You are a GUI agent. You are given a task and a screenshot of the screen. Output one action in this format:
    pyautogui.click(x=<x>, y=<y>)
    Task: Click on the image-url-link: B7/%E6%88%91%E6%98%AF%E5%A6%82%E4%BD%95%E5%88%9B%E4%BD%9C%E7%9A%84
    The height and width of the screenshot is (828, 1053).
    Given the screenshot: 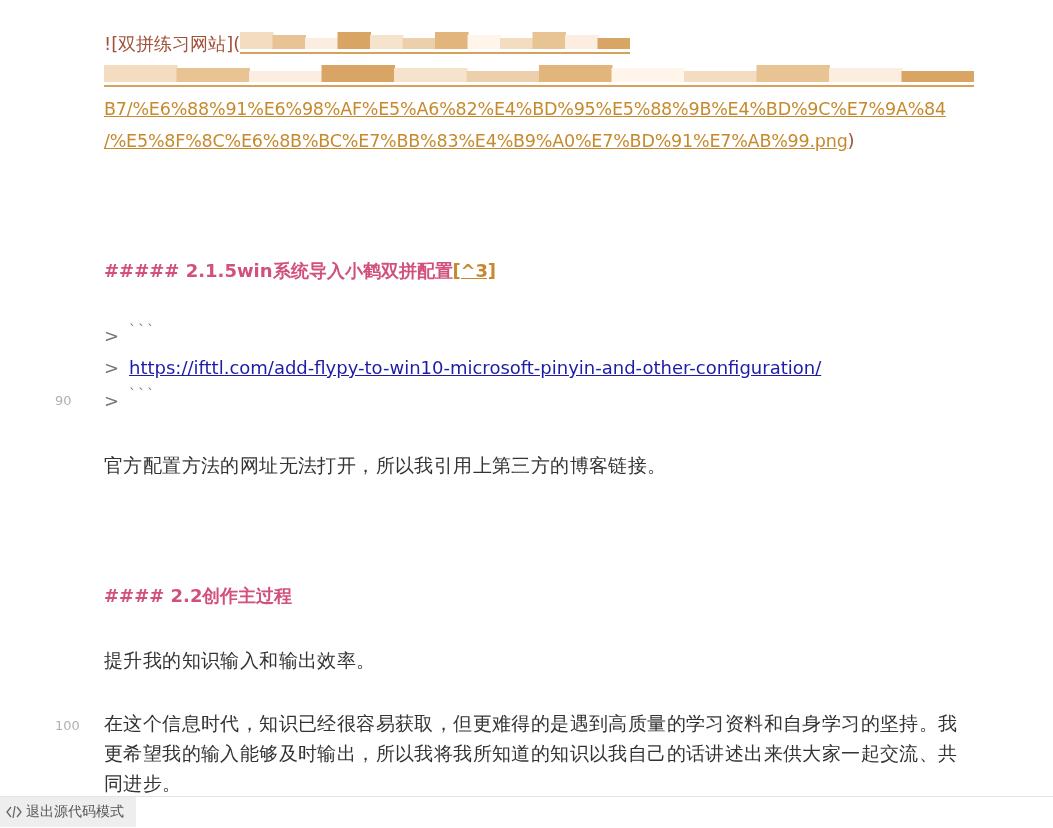 What is the action you would take?
    pyautogui.click(x=525, y=109)
    